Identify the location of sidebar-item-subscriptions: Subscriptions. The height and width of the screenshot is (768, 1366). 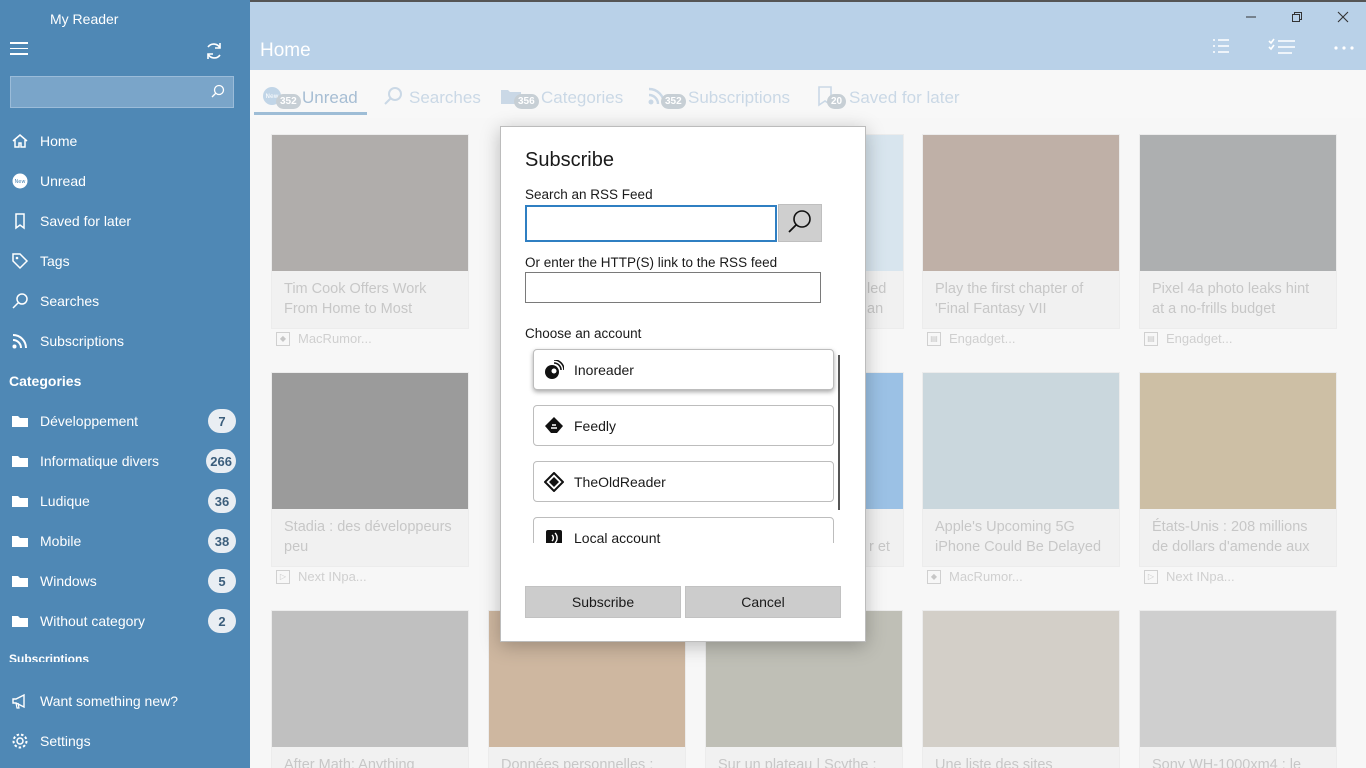
(125, 341).